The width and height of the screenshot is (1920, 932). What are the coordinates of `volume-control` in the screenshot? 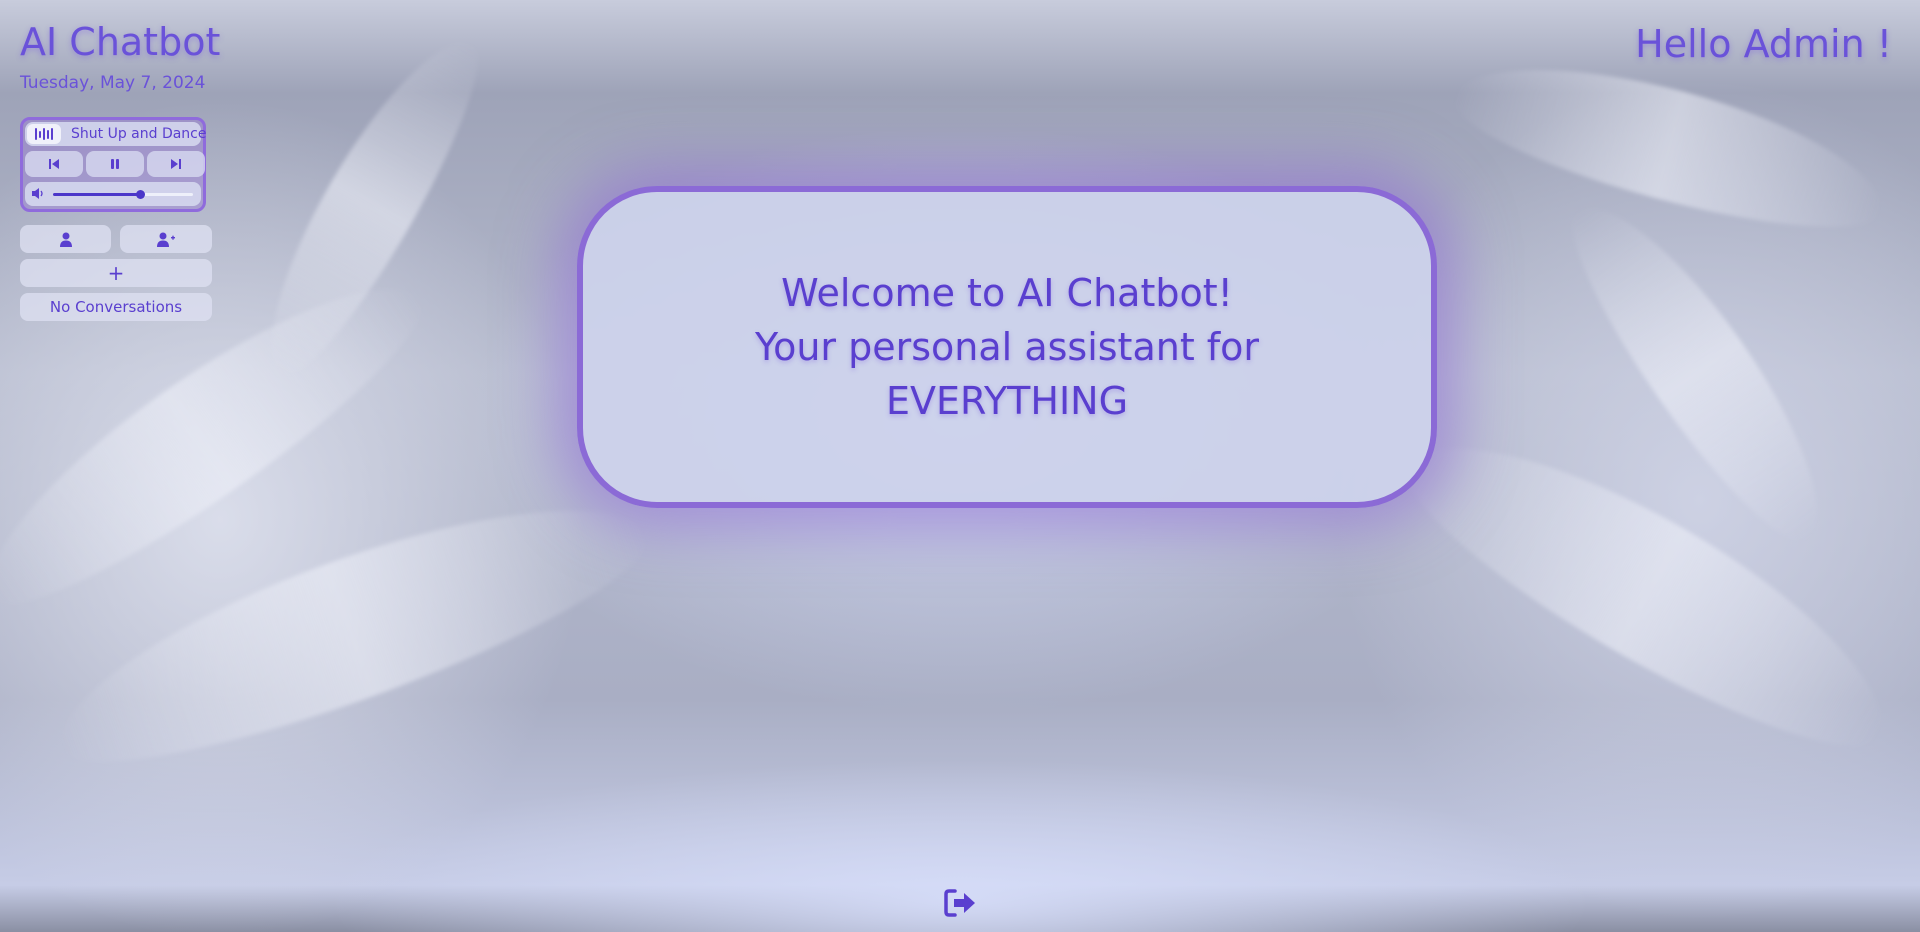 It's located at (113, 194).